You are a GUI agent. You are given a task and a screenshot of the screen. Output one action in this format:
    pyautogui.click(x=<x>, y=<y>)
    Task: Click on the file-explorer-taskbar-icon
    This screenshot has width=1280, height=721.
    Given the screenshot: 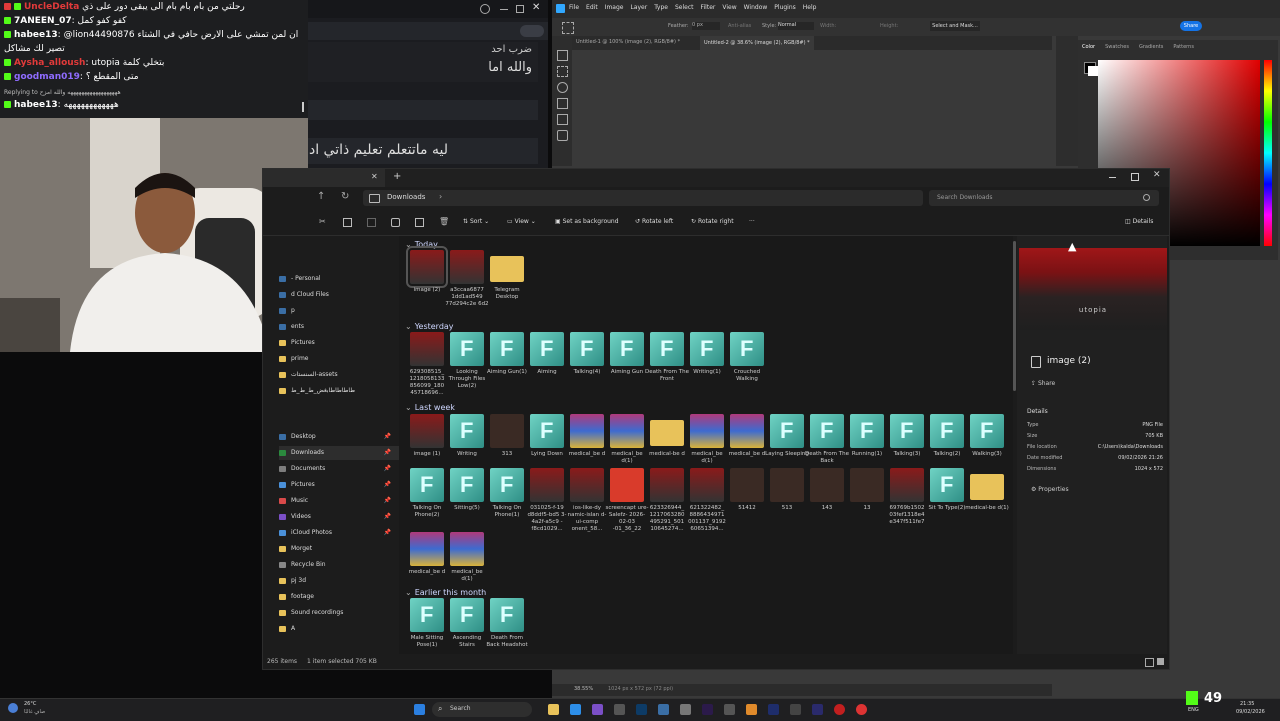 What is the action you would take?
    pyautogui.click(x=553, y=709)
    